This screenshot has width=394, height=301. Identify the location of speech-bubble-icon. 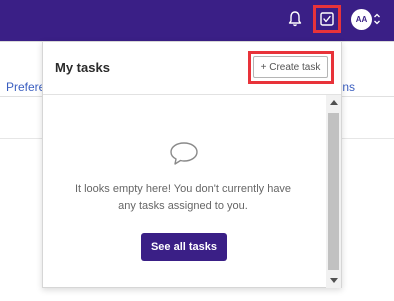
(184, 153).